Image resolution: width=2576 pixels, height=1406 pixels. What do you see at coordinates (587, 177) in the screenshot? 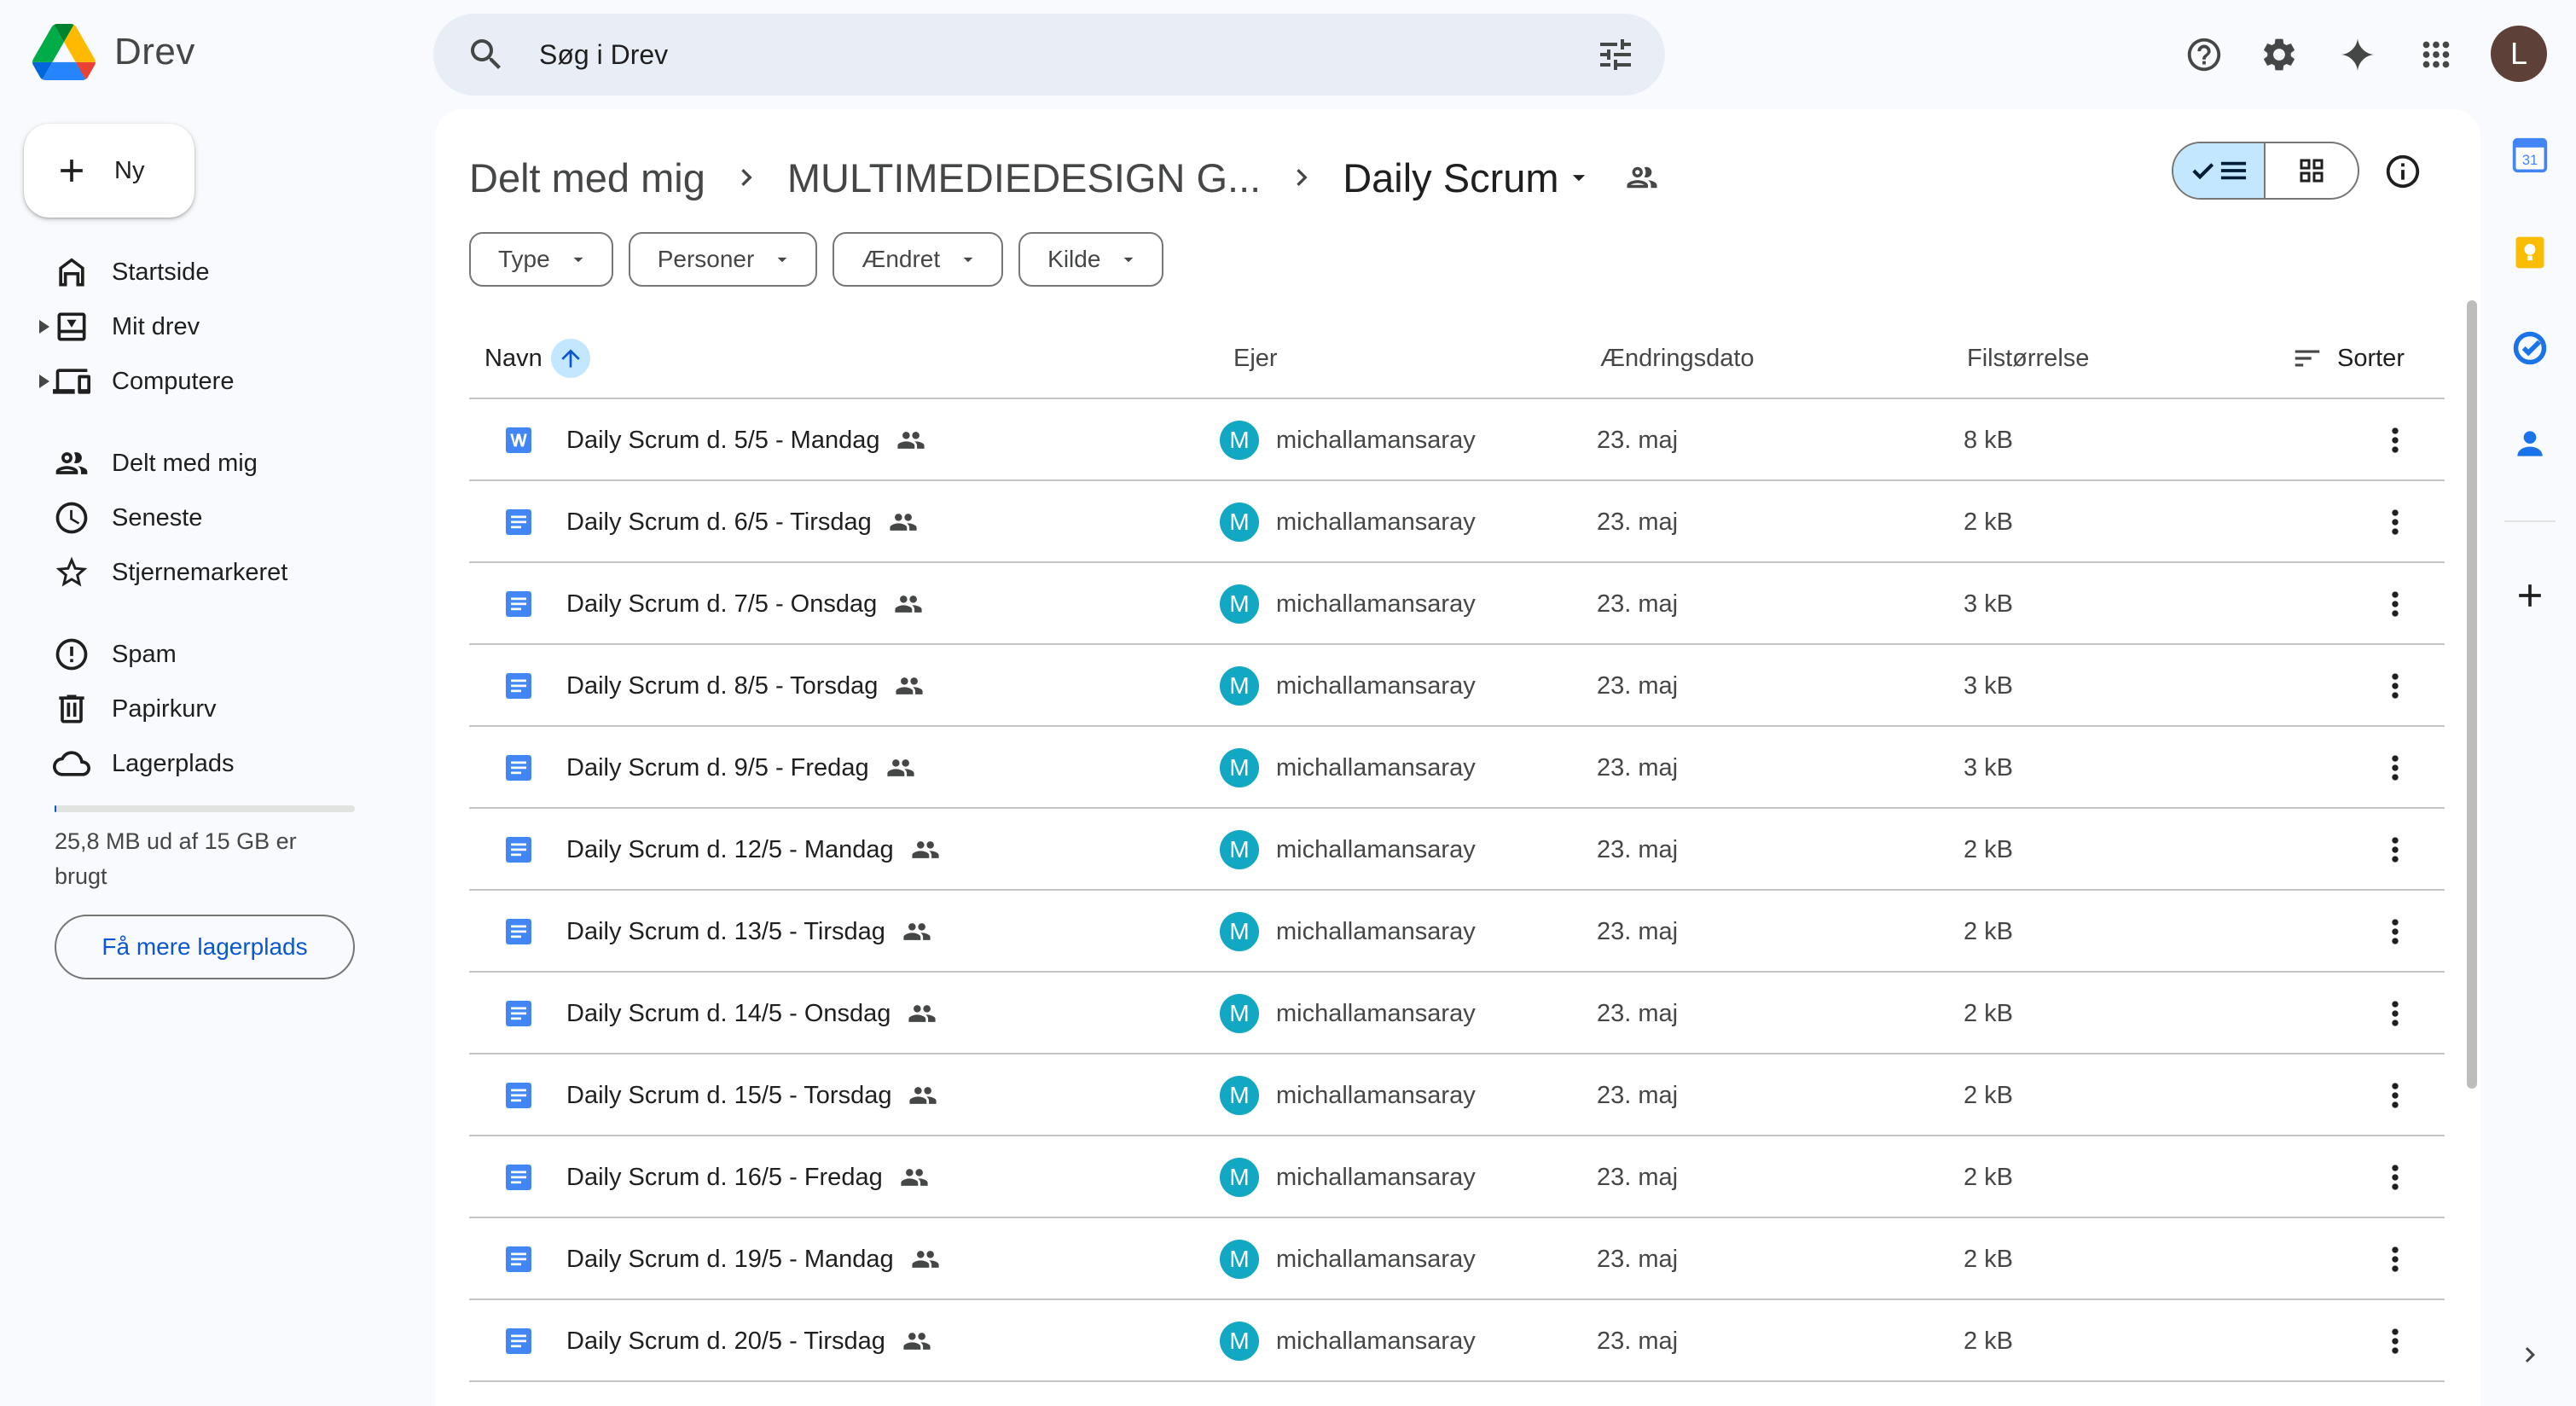
I see `breadcrumb-item-shared: Delt med mig` at bounding box center [587, 177].